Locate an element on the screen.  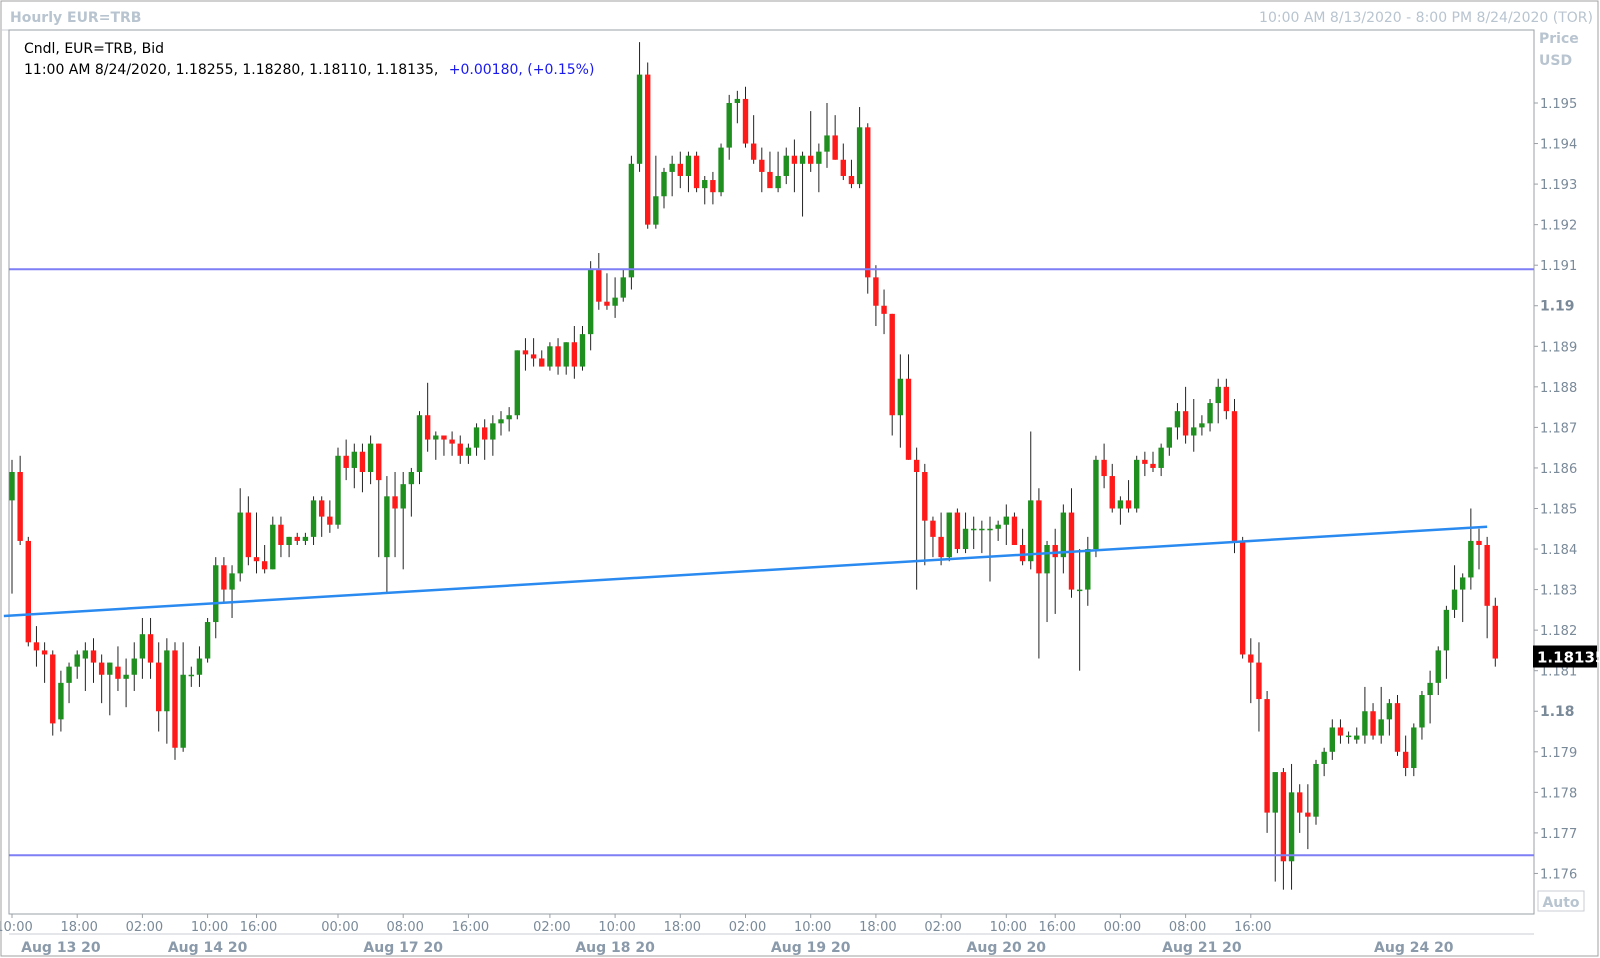
time-tick-label: 18:00 is located at coordinates (877, 927).